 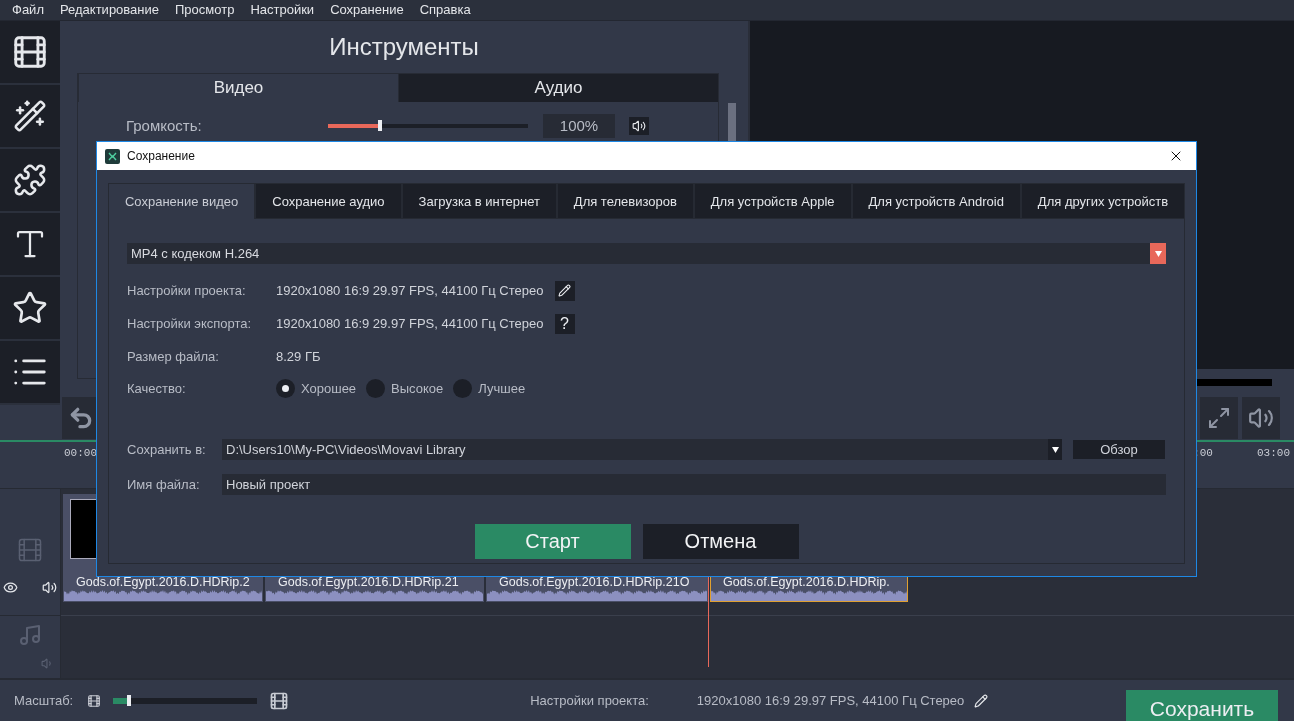 I want to click on tab: Загрузка в интернет, so click(x=479, y=201).